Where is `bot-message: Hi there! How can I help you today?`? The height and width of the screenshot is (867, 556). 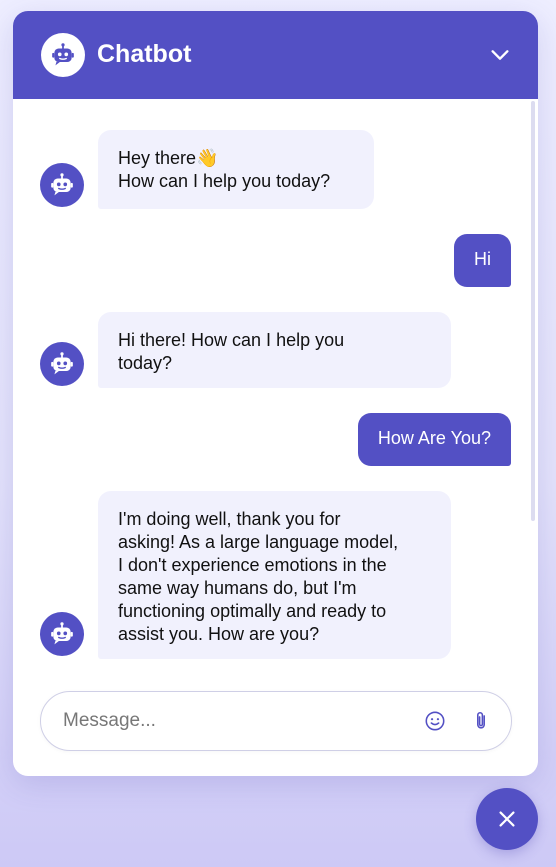
bot-message: Hi there! How can I help you today? is located at coordinates (274, 350).